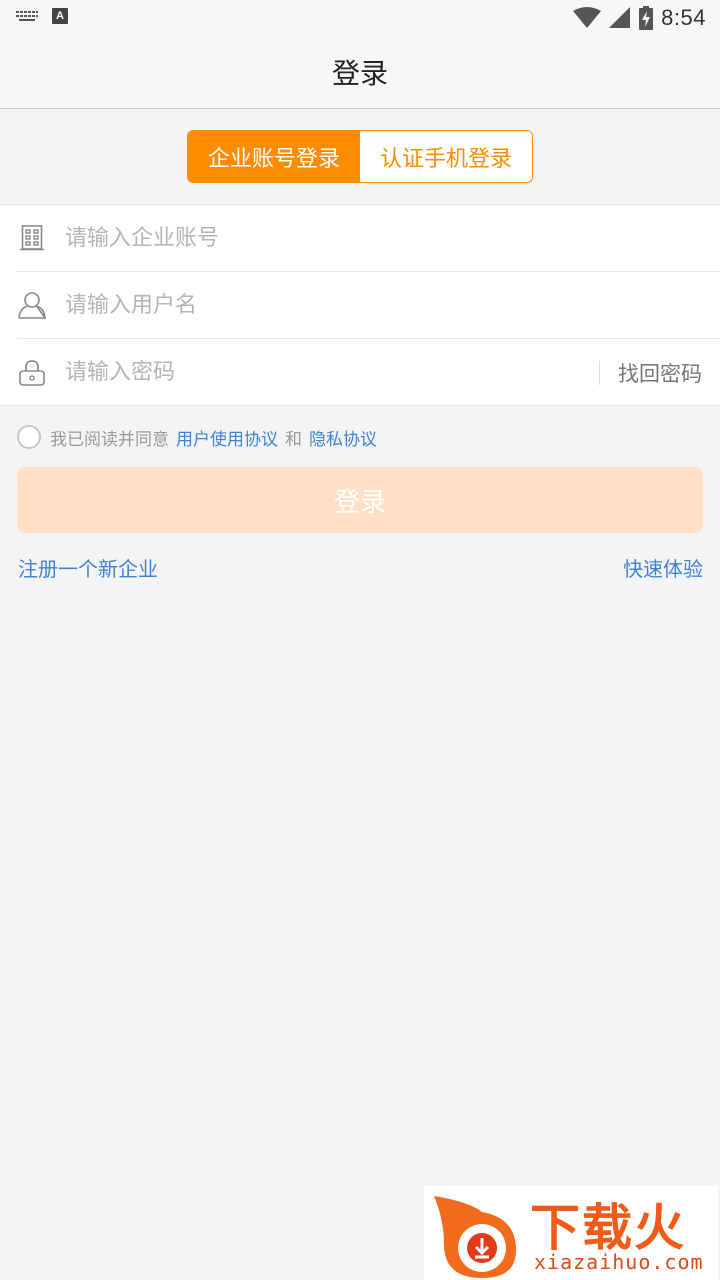 This screenshot has height=1280, width=720. I want to click on login-mode-tabs: 企业账号登录 认证手机登录, so click(360, 156).